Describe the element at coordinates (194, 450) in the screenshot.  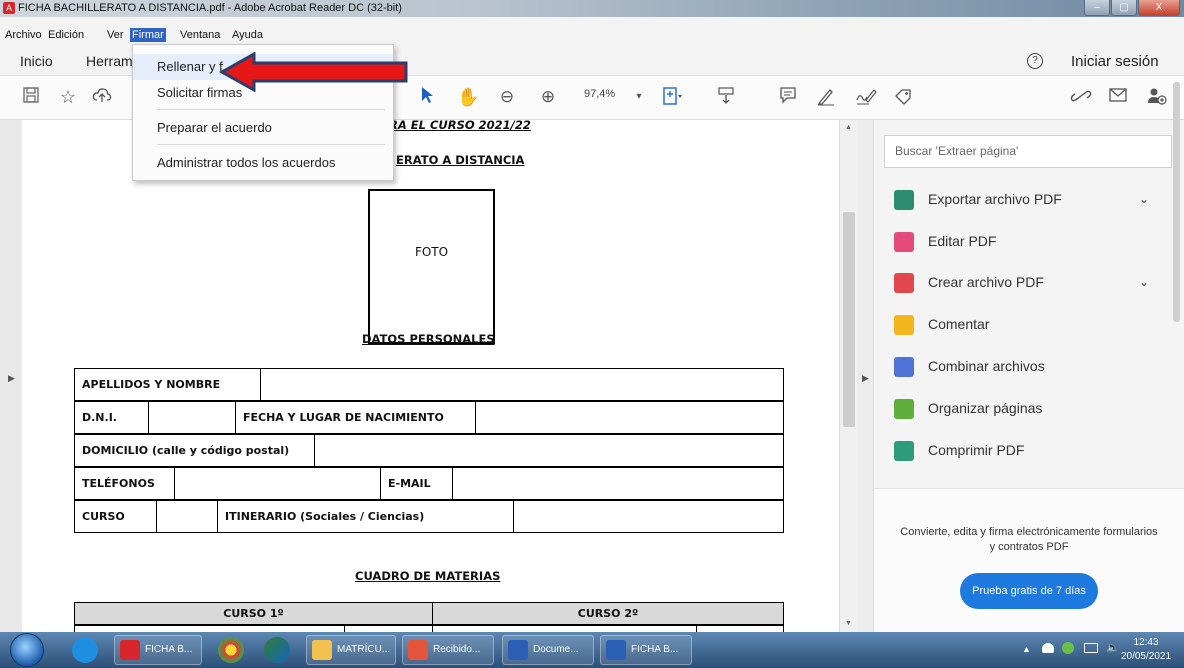
I see `label-domicilio: DOMICILIO (calle y código postal)` at that location.